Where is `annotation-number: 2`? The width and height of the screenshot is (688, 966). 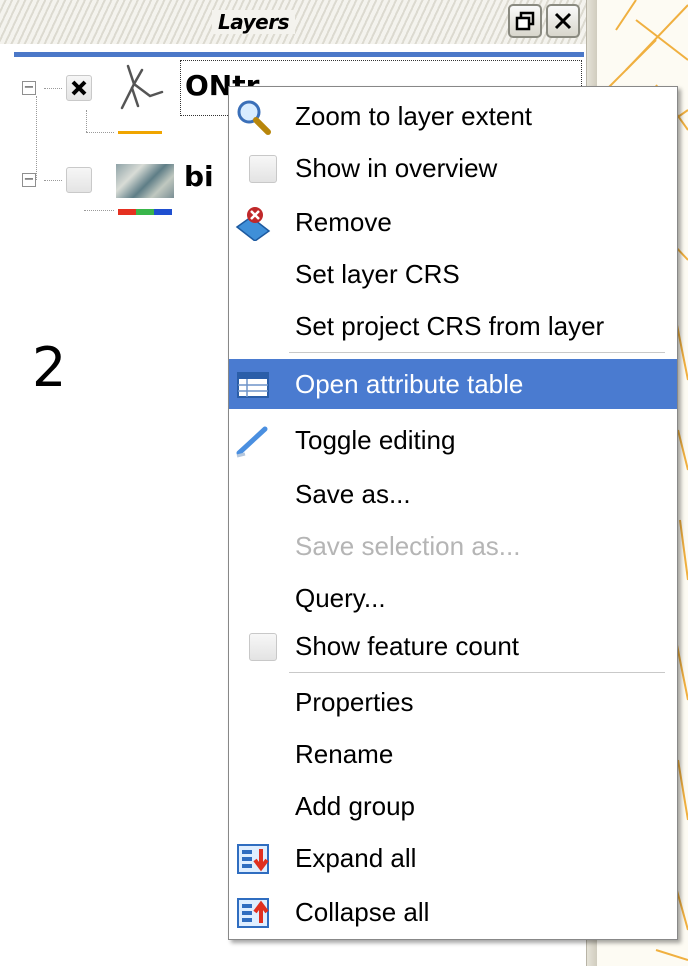
annotation-number: 2 is located at coordinates (49, 367).